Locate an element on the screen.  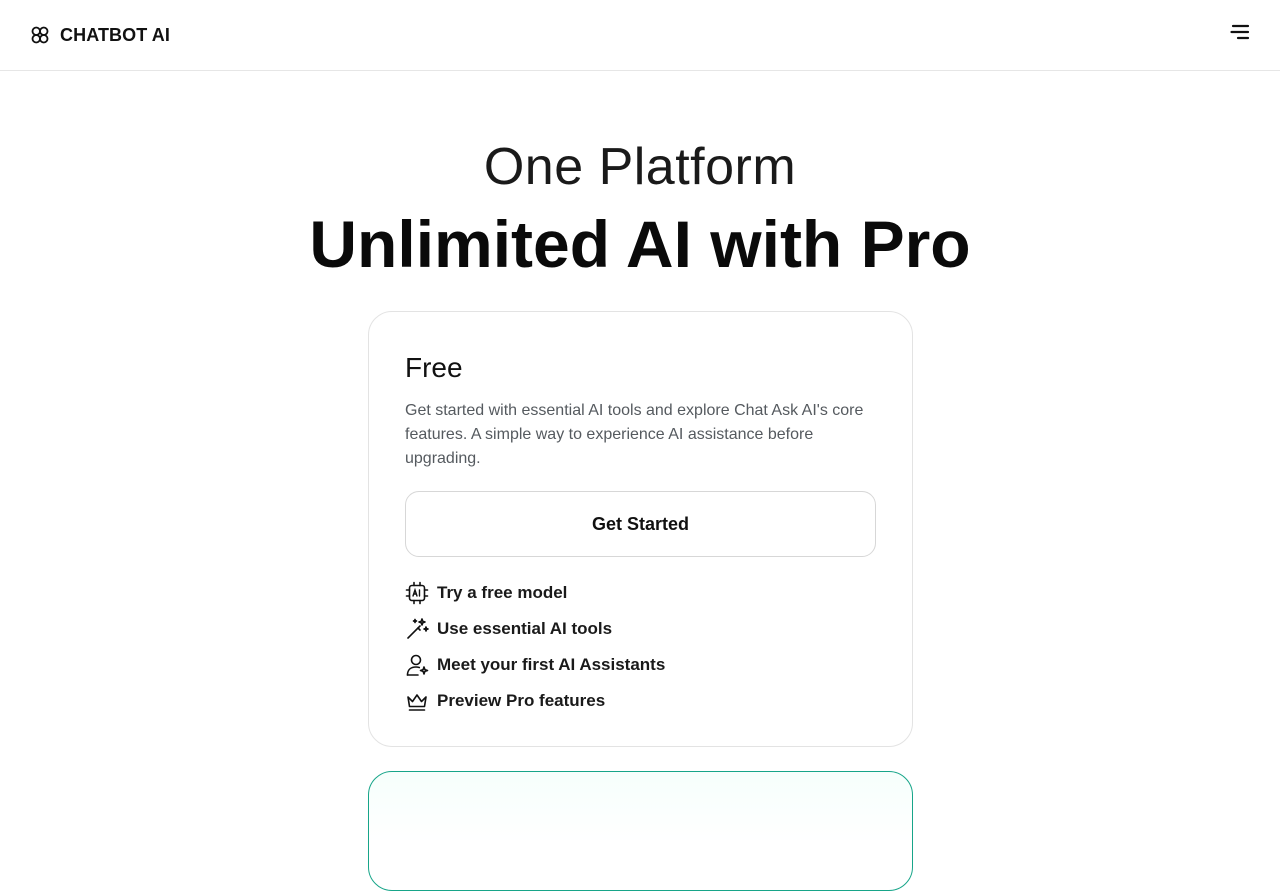
top-navbar: CHATBOT AI is located at coordinates (640, 35).